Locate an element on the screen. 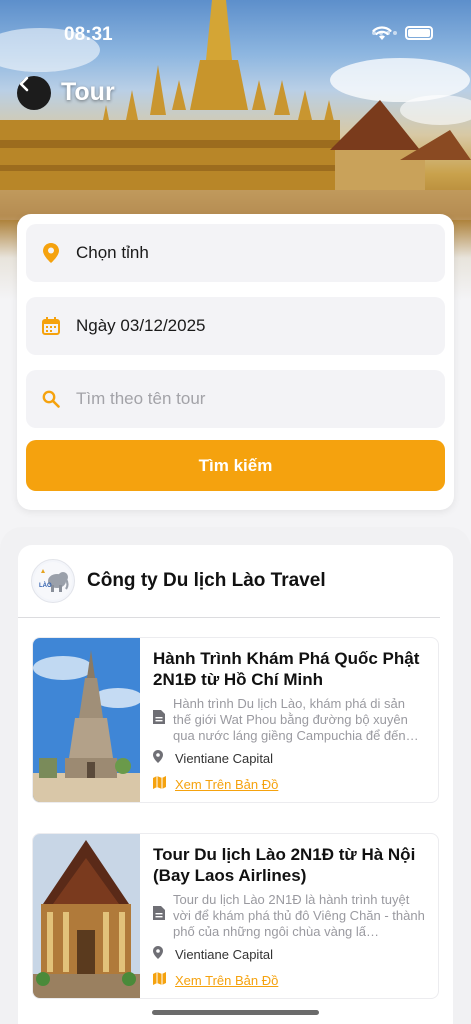 This screenshot has width=471, height=1024. status-time: 08:31 is located at coordinates (88, 34).